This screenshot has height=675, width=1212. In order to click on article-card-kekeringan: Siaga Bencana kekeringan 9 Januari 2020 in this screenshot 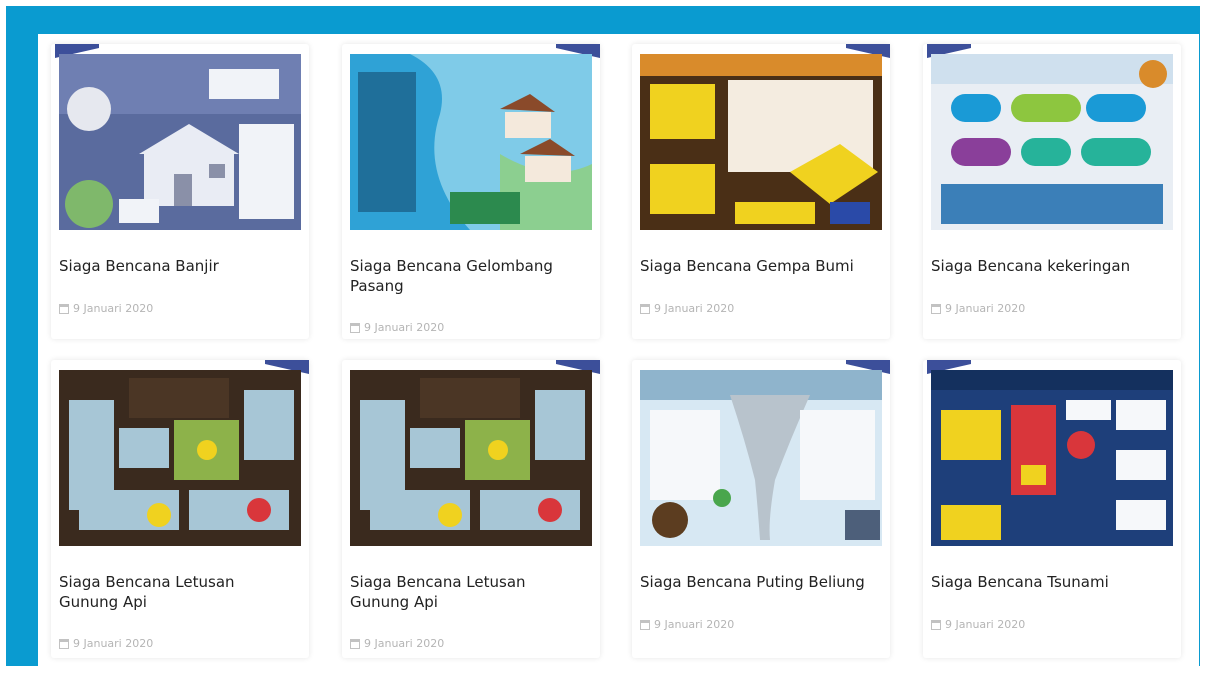, I will do `click(1052, 191)`.